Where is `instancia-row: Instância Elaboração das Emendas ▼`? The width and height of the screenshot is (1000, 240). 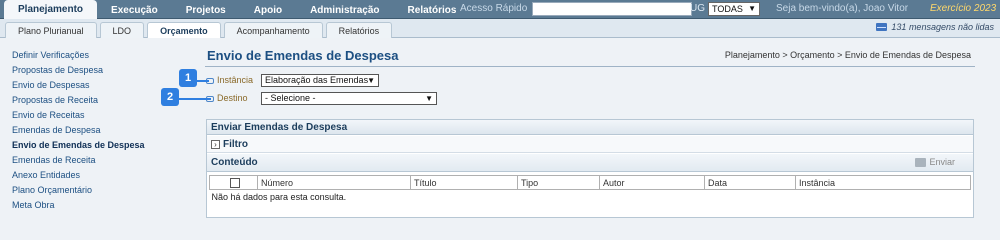
instancia-row: Instância Elaboração das Emendas ▼ is located at coordinates (292, 80).